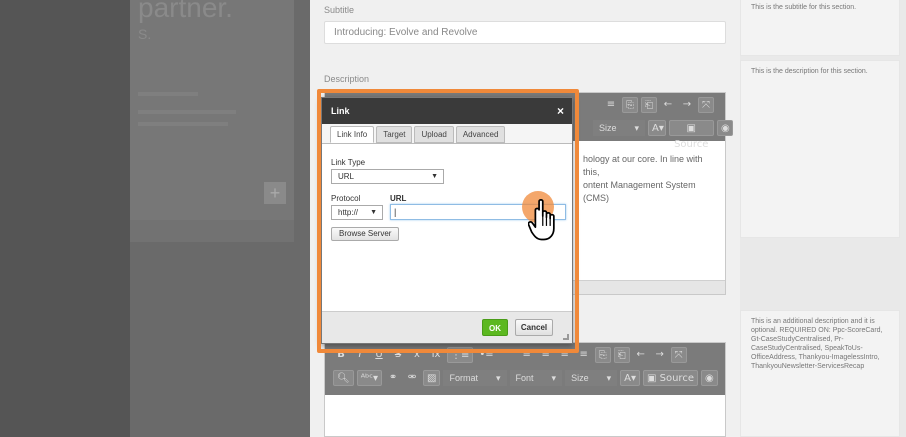 This screenshot has height=437, width=906. I want to click on toolbar-row-2: Size ▾ A▾ ▣ Source ◉, so click(659, 135).